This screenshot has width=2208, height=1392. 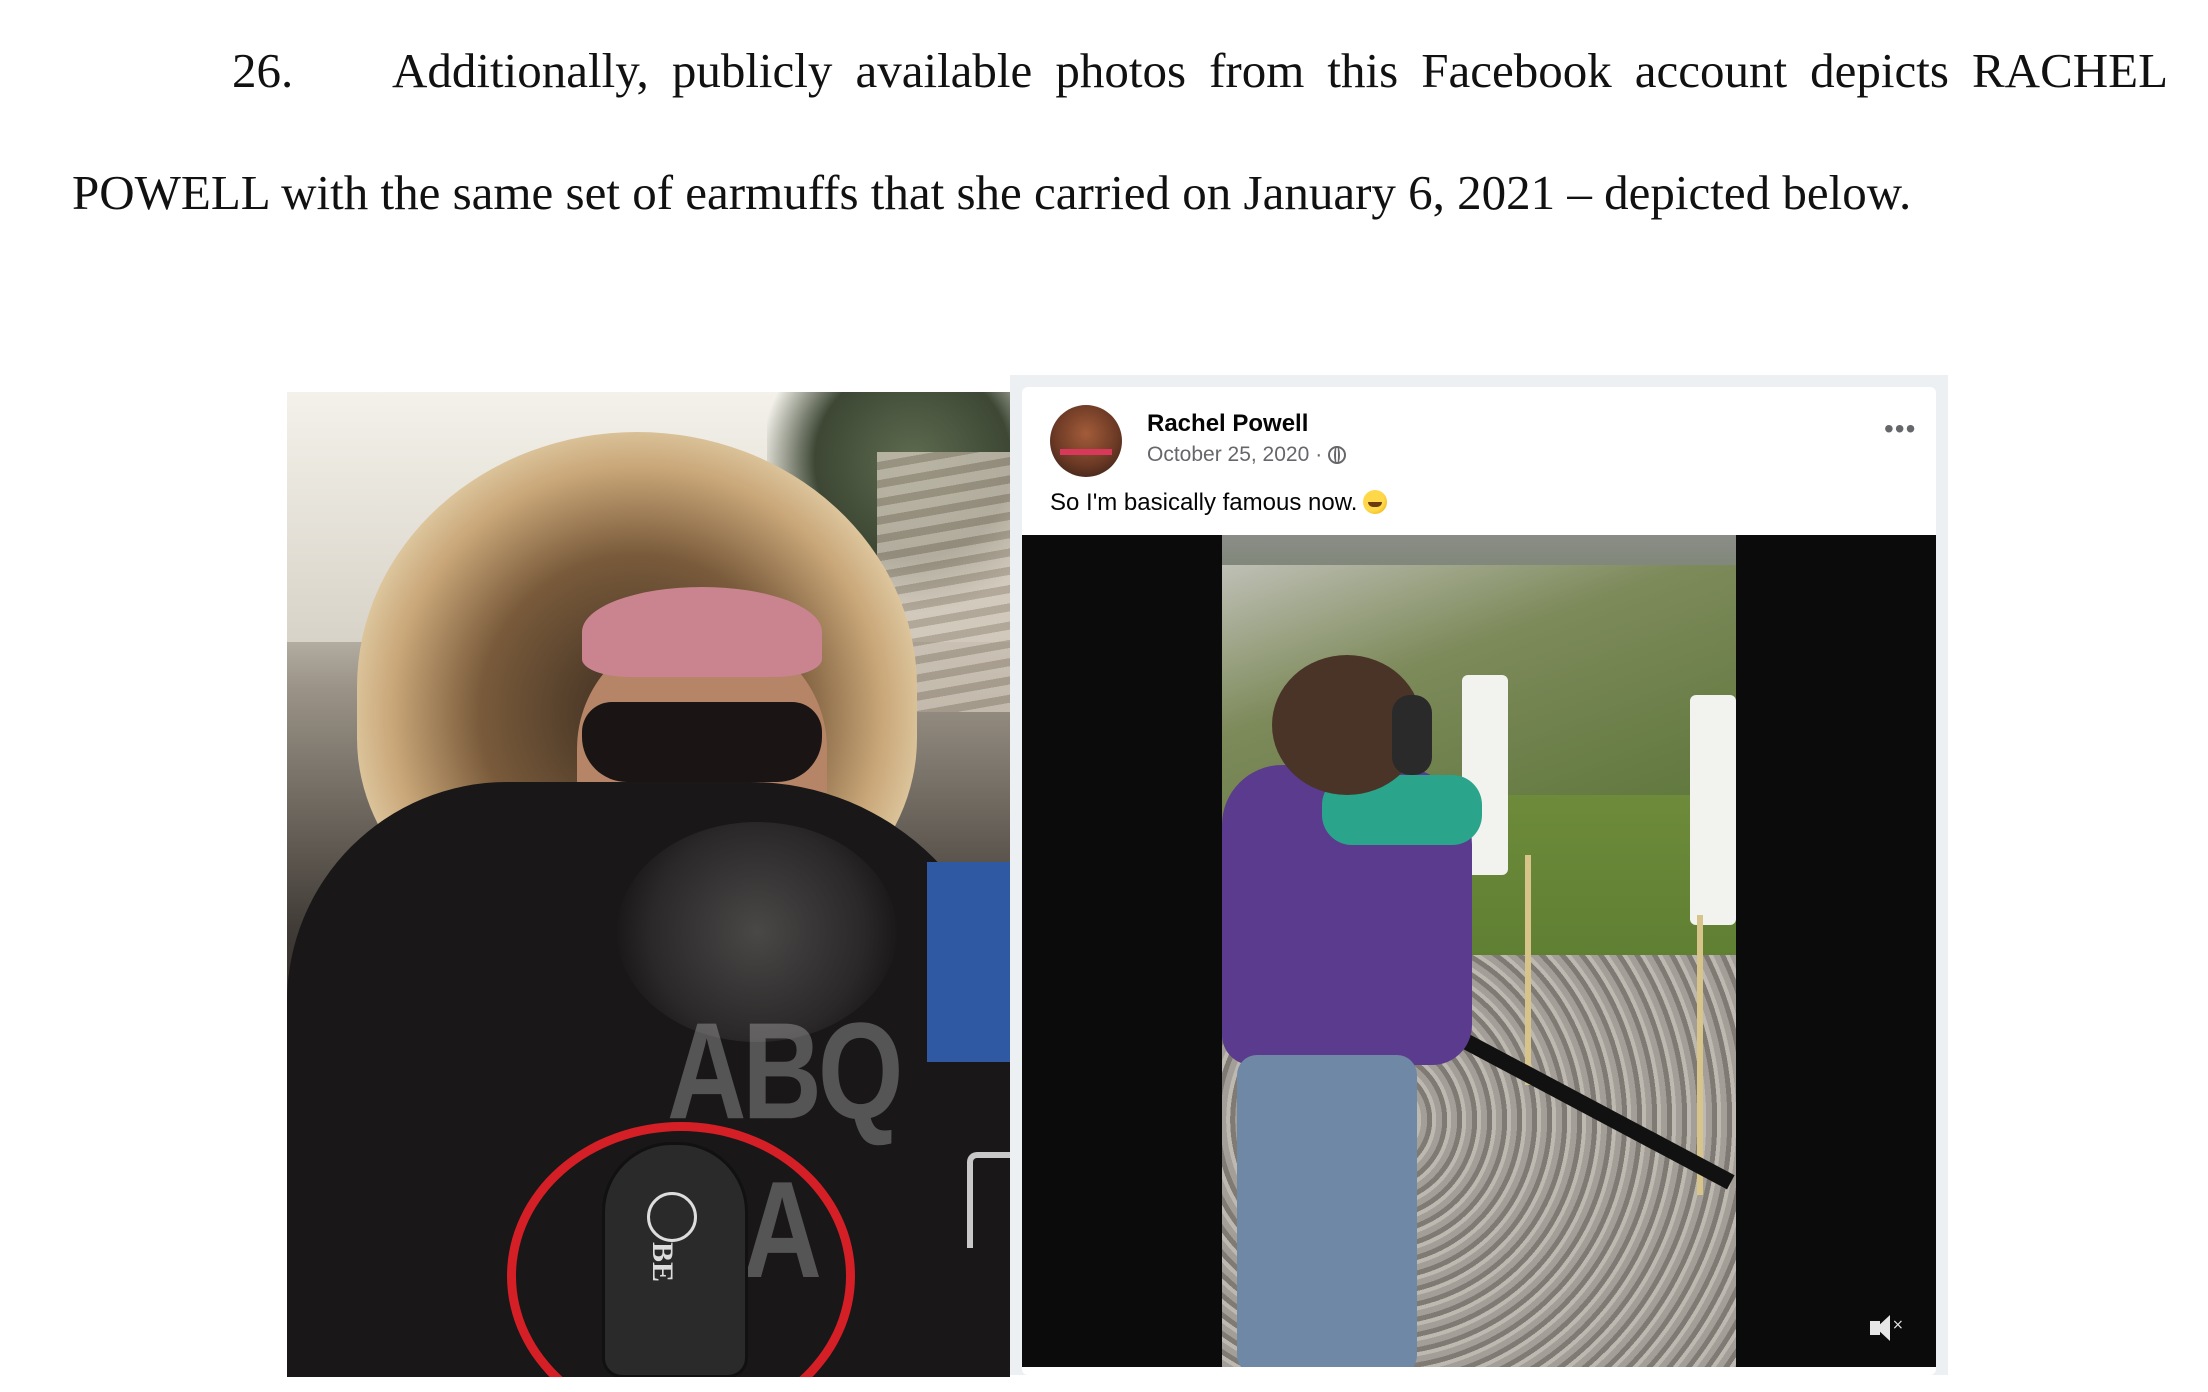 I want to click on post-author-name: Rachel Powell, so click(x=1227, y=424).